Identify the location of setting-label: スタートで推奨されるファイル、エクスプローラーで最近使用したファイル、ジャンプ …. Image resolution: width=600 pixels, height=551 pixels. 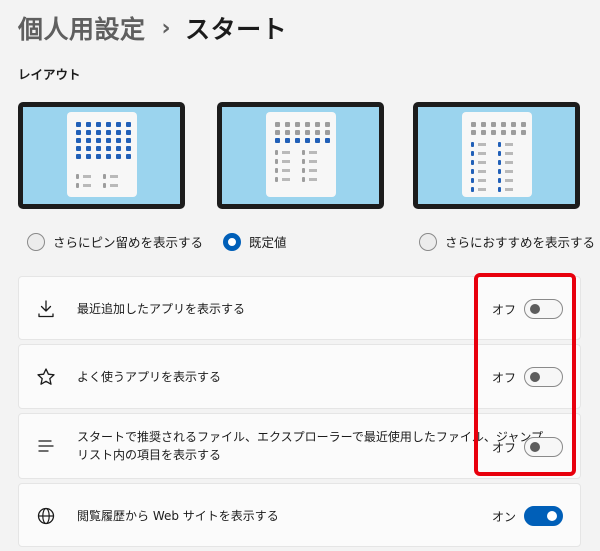
(310, 446).